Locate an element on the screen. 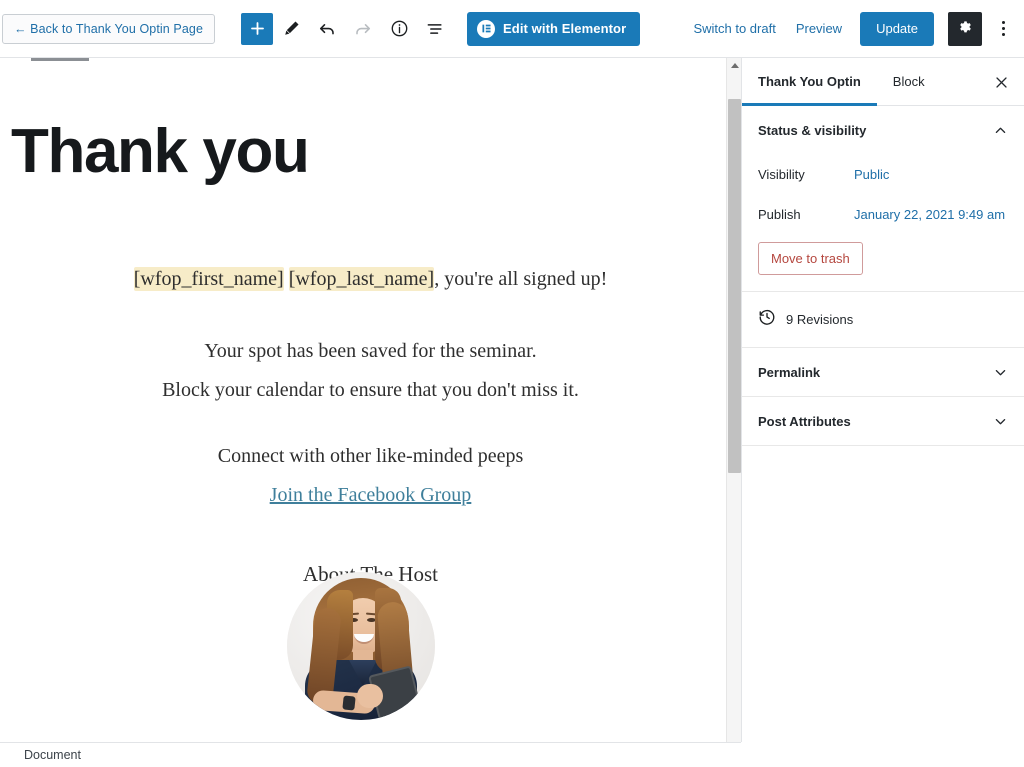 This screenshot has height=767, width=1024. permalink-panel-header: Permalink is located at coordinates (883, 372).